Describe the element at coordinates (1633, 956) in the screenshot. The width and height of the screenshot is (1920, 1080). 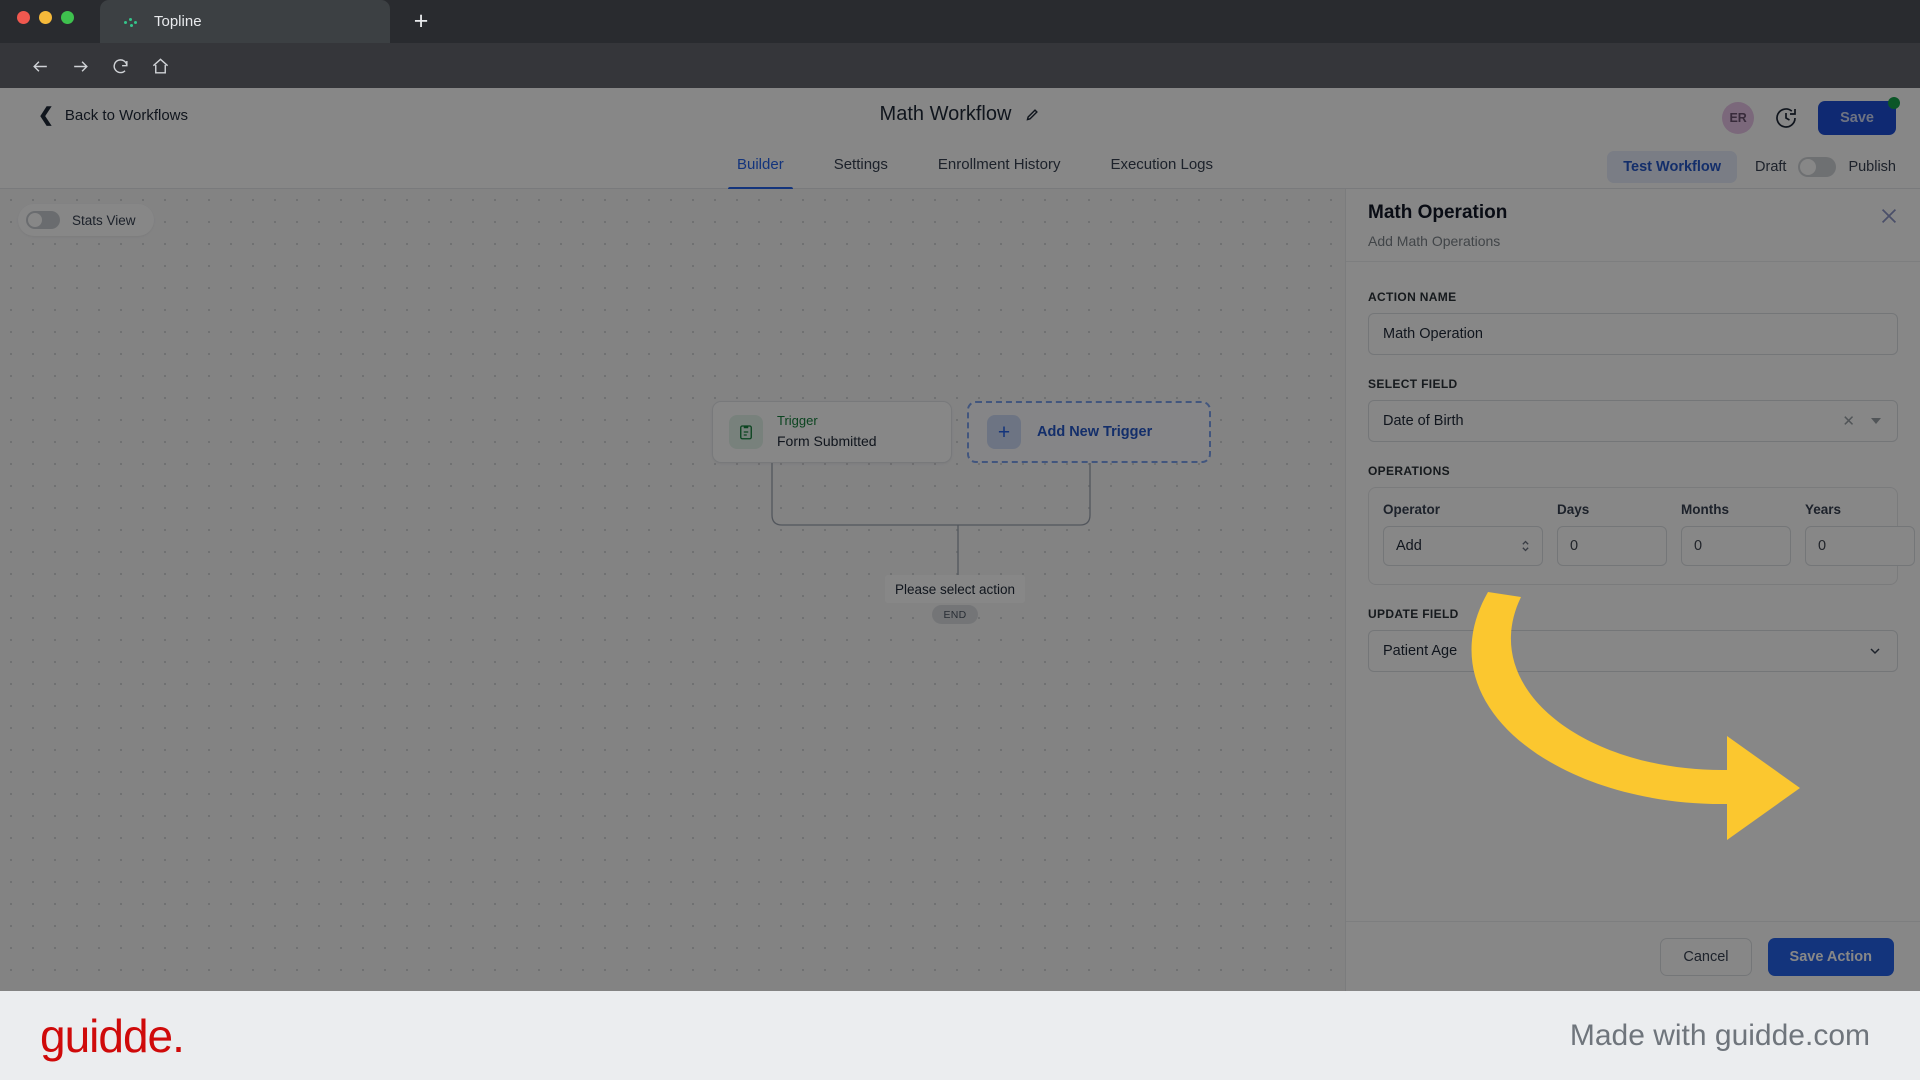
I see `panel-footer: Cancel Save Action` at that location.